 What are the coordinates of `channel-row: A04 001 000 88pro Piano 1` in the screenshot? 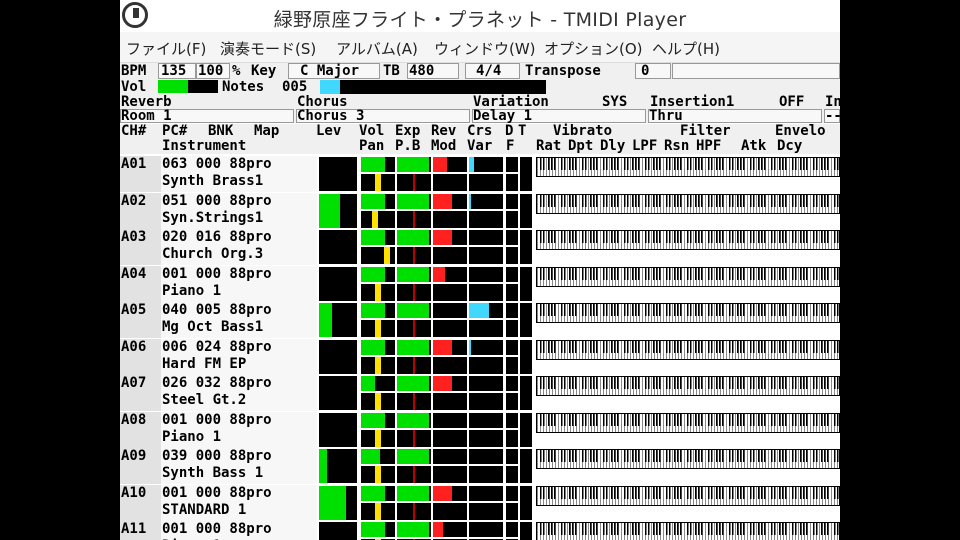 It's located at (480, 283).